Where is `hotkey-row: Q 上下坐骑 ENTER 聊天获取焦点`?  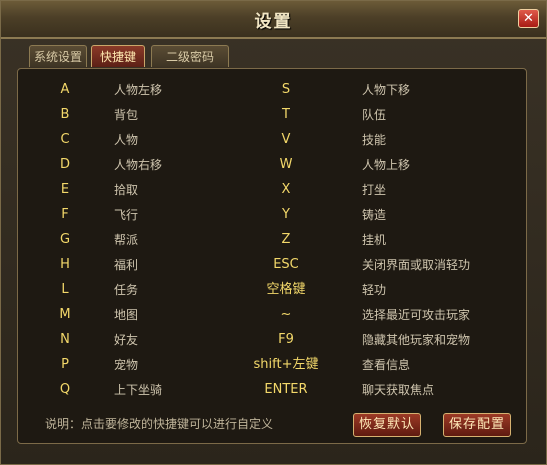
hotkey-row: Q 上下坐骑 ENTER 聊天获取焦点 is located at coordinates (273, 390).